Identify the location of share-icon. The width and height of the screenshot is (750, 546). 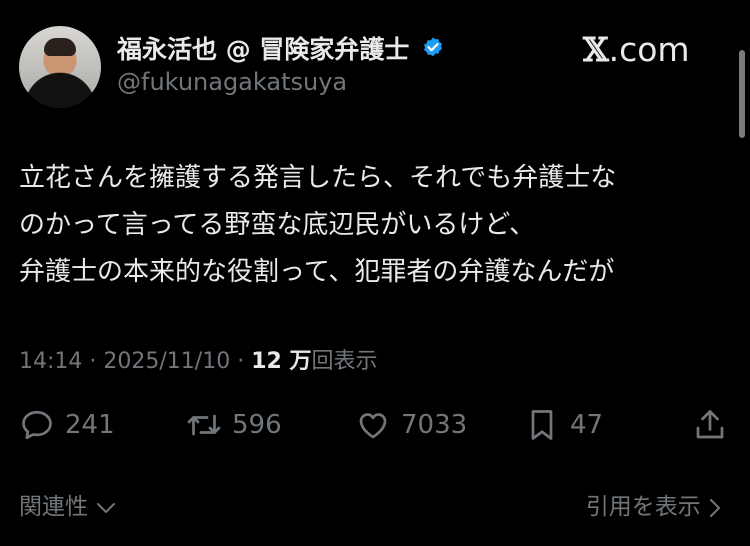
(710, 424).